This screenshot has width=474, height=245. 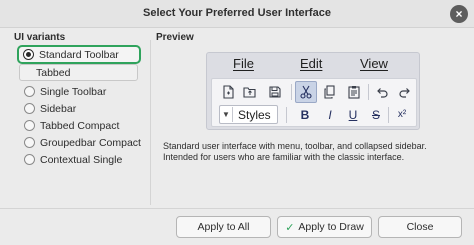 What do you see at coordinates (78, 72) in the screenshot?
I see `variant-tabbed: Tabbed` at bounding box center [78, 72].